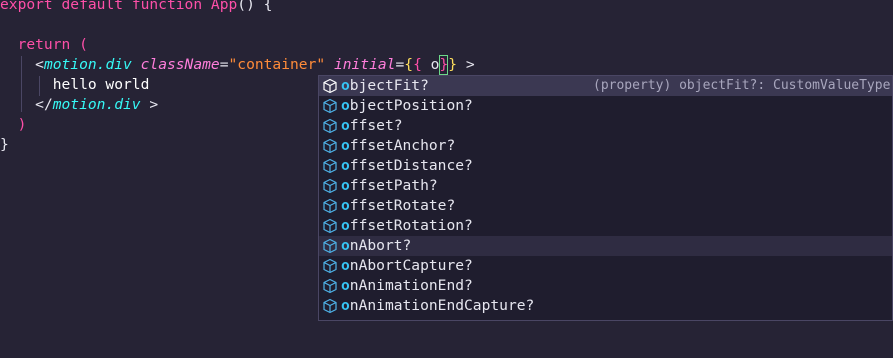 Image resolution: width=893 pixels, height=358 pixels. I want to click on suggestion-label: objectFit?, so click(385, 86).